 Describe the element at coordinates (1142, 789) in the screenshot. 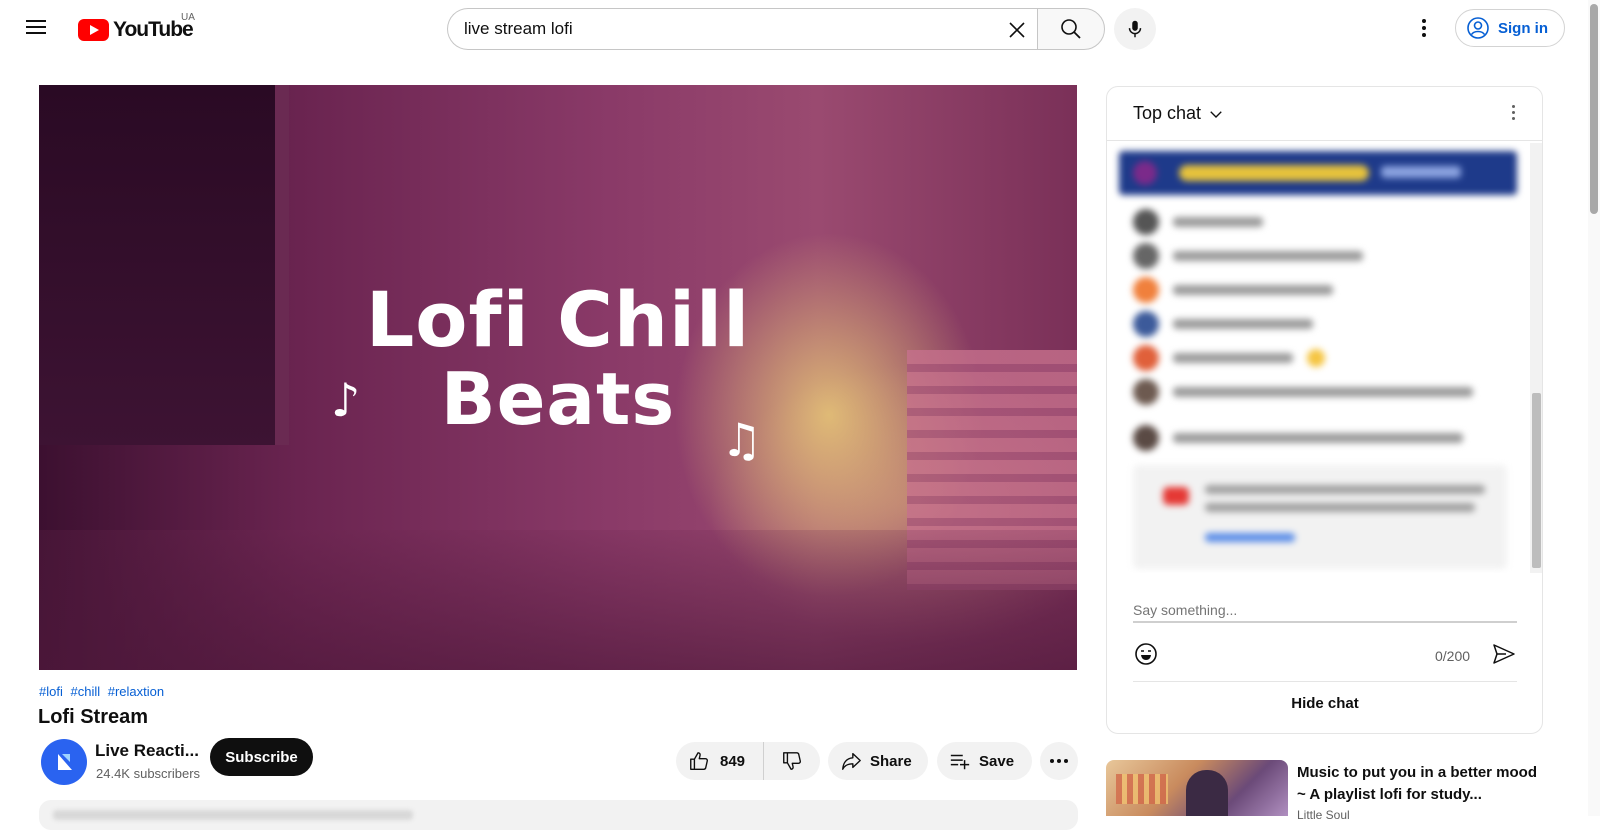

I see `thumbnail-shelf` at that location.